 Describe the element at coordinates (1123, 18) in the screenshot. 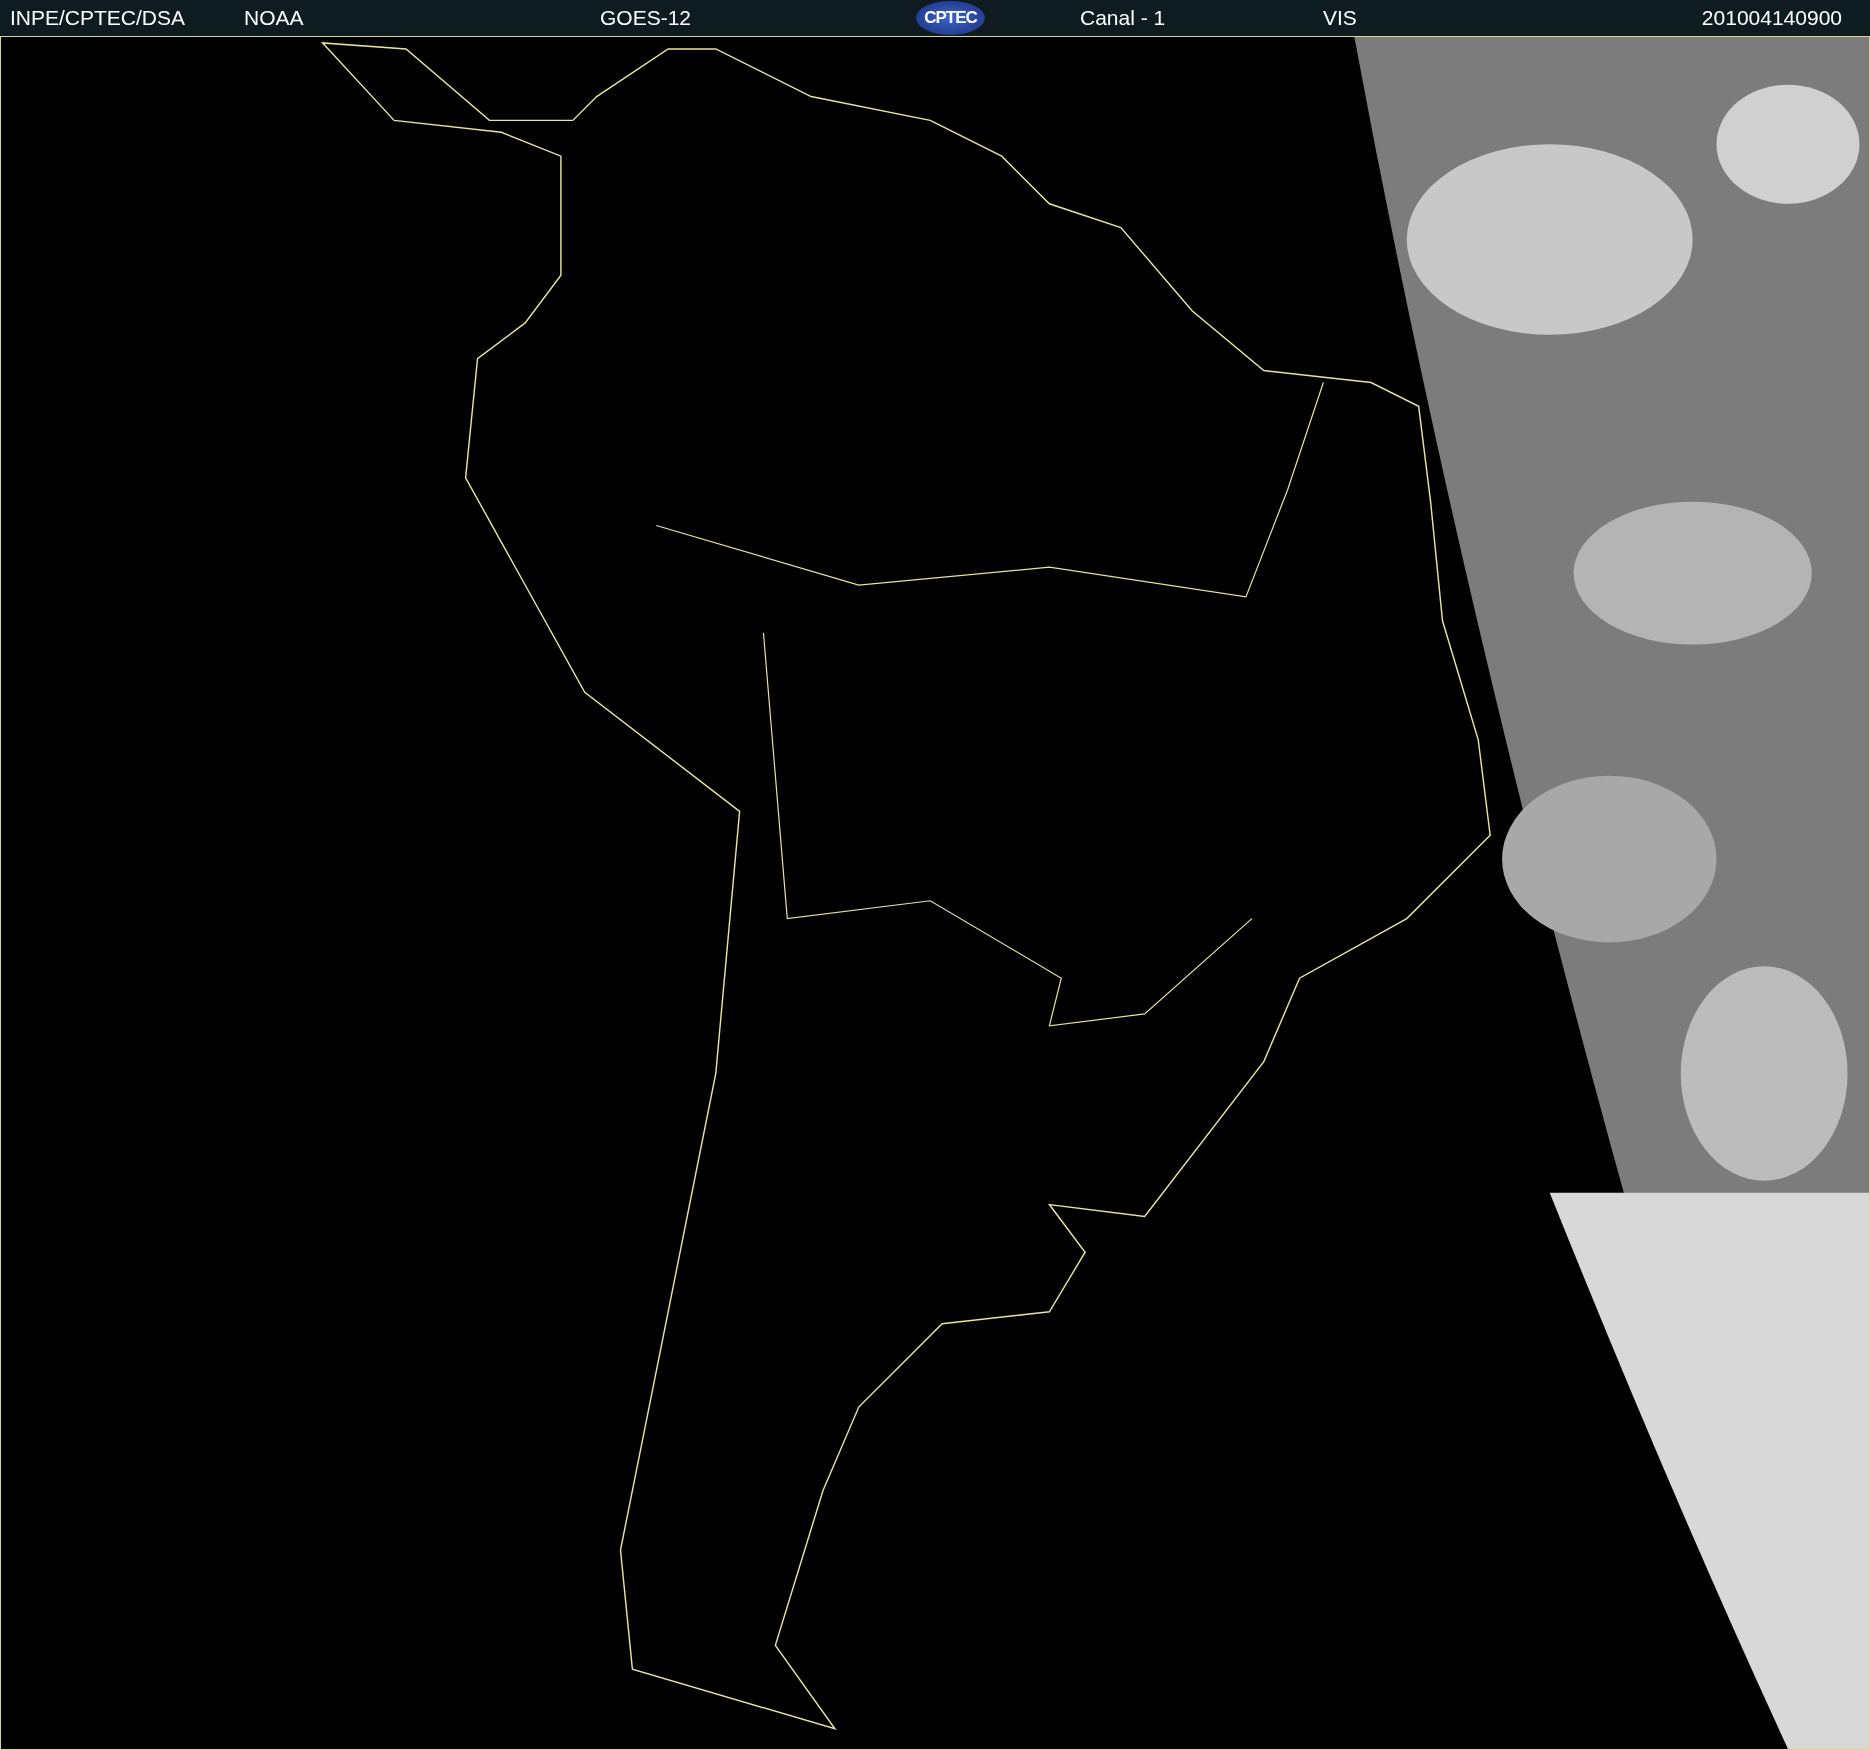

I see `channel-label: Canal - 1` at that location.